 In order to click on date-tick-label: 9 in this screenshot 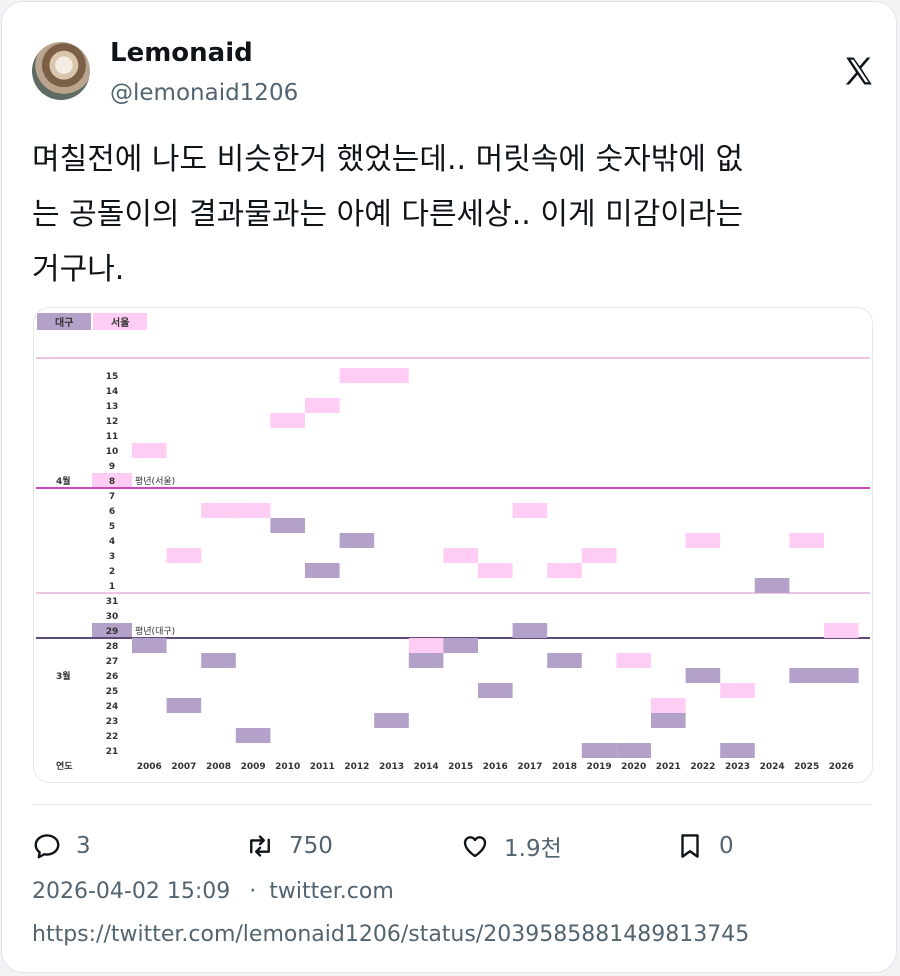, I will do `click(112, 467)`.